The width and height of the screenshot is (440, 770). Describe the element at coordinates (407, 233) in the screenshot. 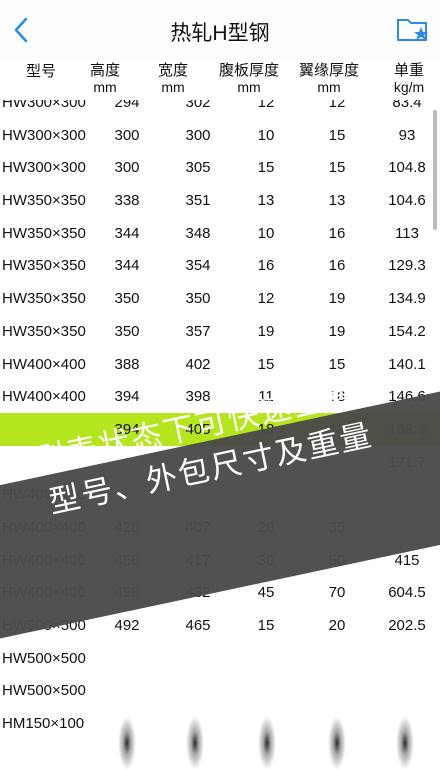

I see `cell-weight: 113` at that location.